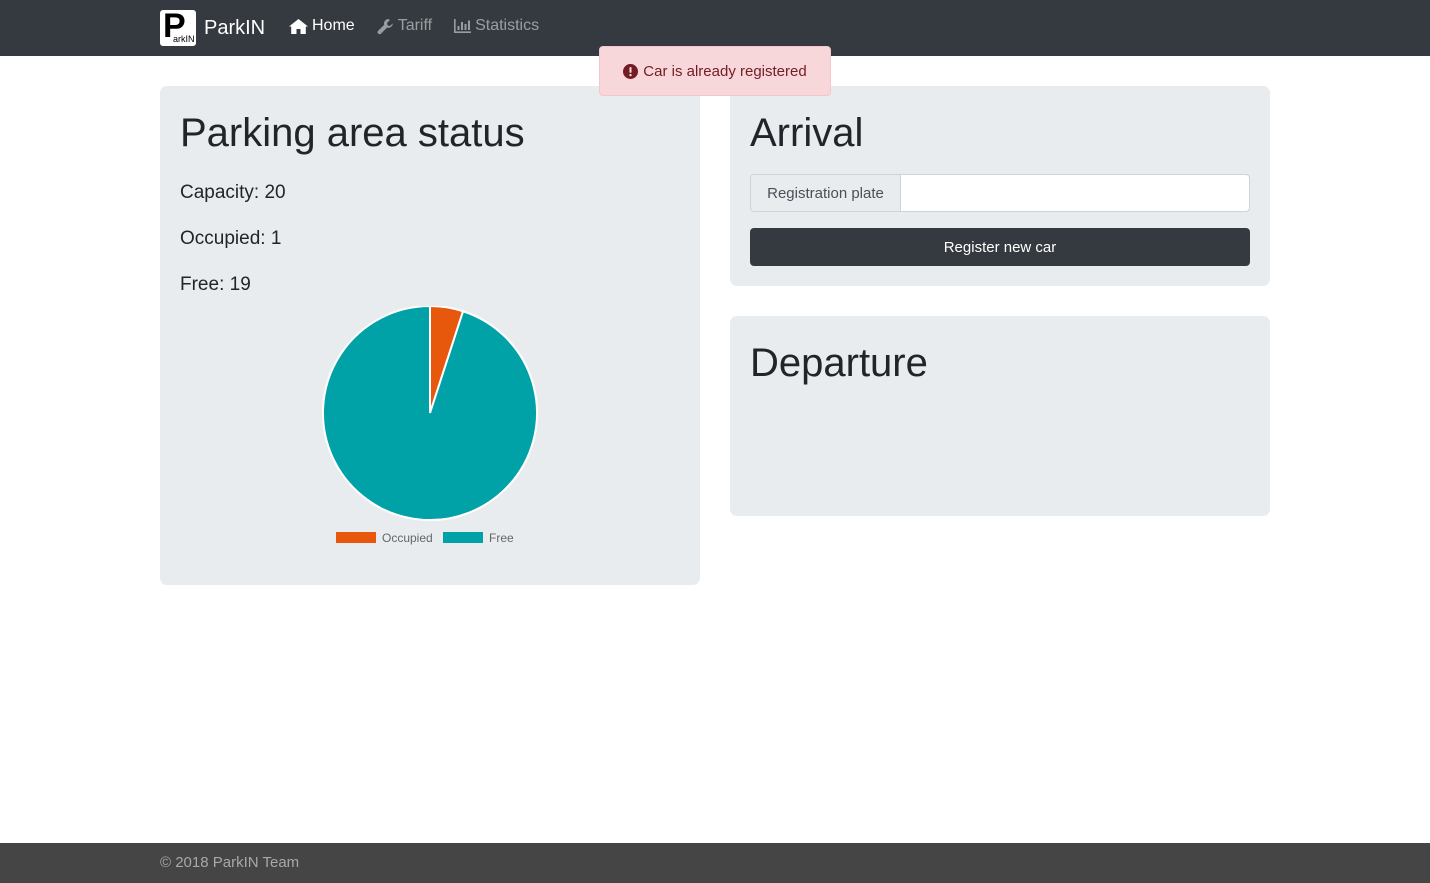 The height and width of the screenshot is (883, 1430). I want to click on nav-item-label: Tariff, so click(415, 25).